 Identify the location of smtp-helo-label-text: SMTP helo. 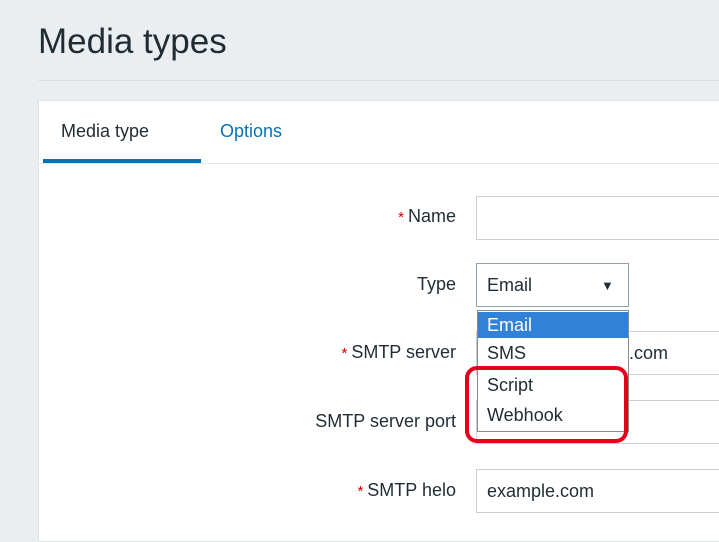
(411, 490).